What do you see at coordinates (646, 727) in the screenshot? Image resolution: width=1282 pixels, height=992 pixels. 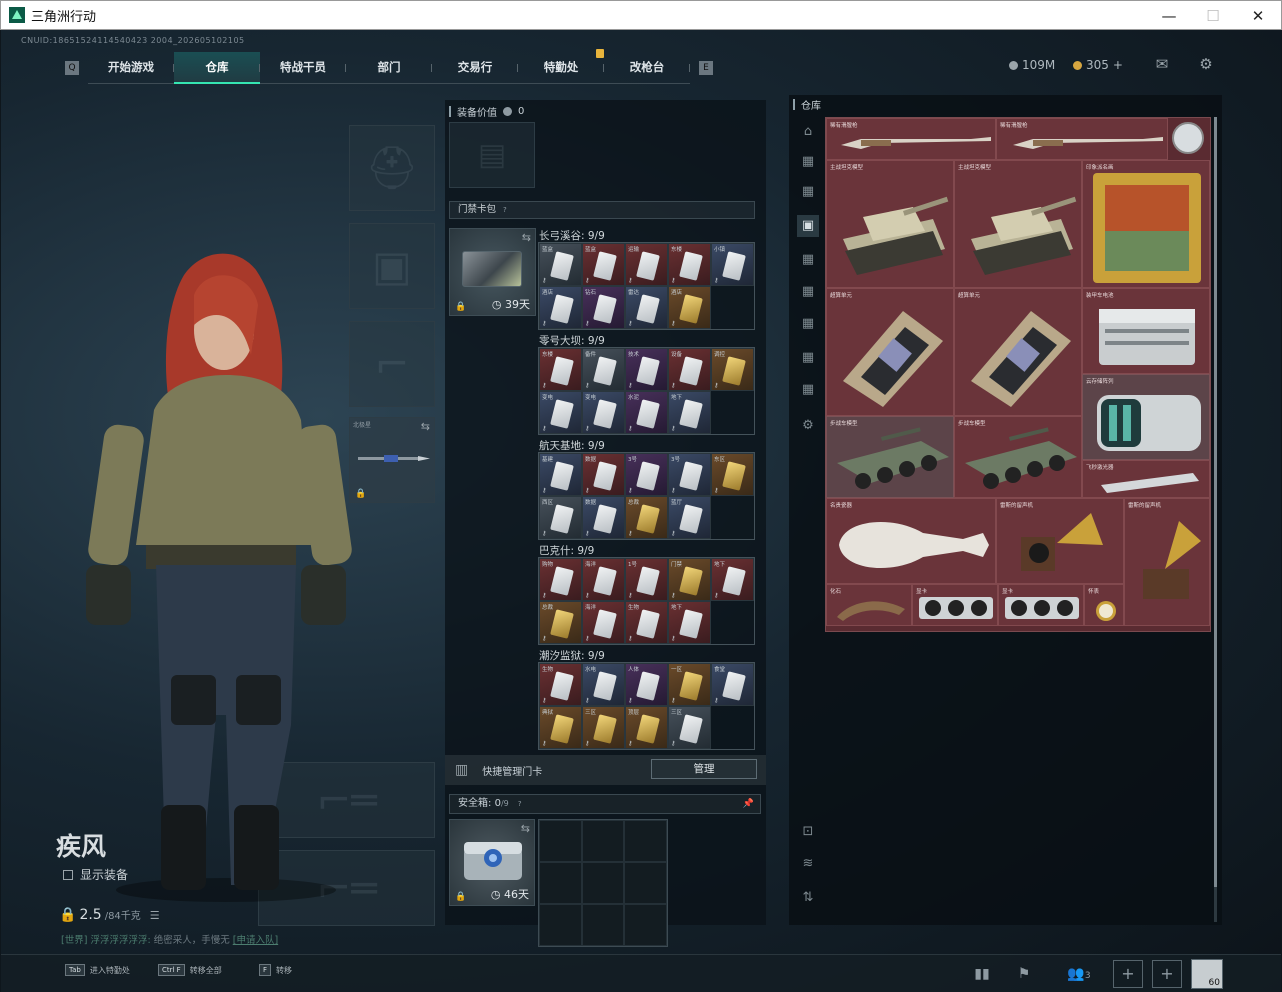 I see `keycard-item: 顶层 ⚷` at bounding box center [646, 727].